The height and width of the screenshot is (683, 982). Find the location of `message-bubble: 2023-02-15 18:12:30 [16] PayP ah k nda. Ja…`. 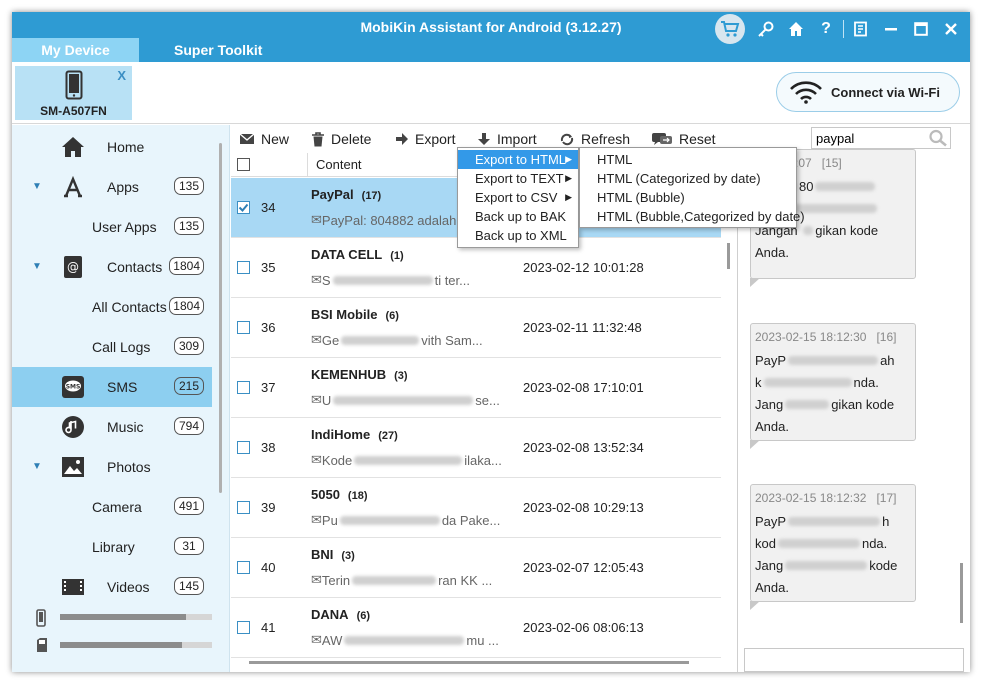

message-bubble: 2023-02-15 18:12:30 [16] PayP ah k nda. Ja… is located at coordinates (833, 386).